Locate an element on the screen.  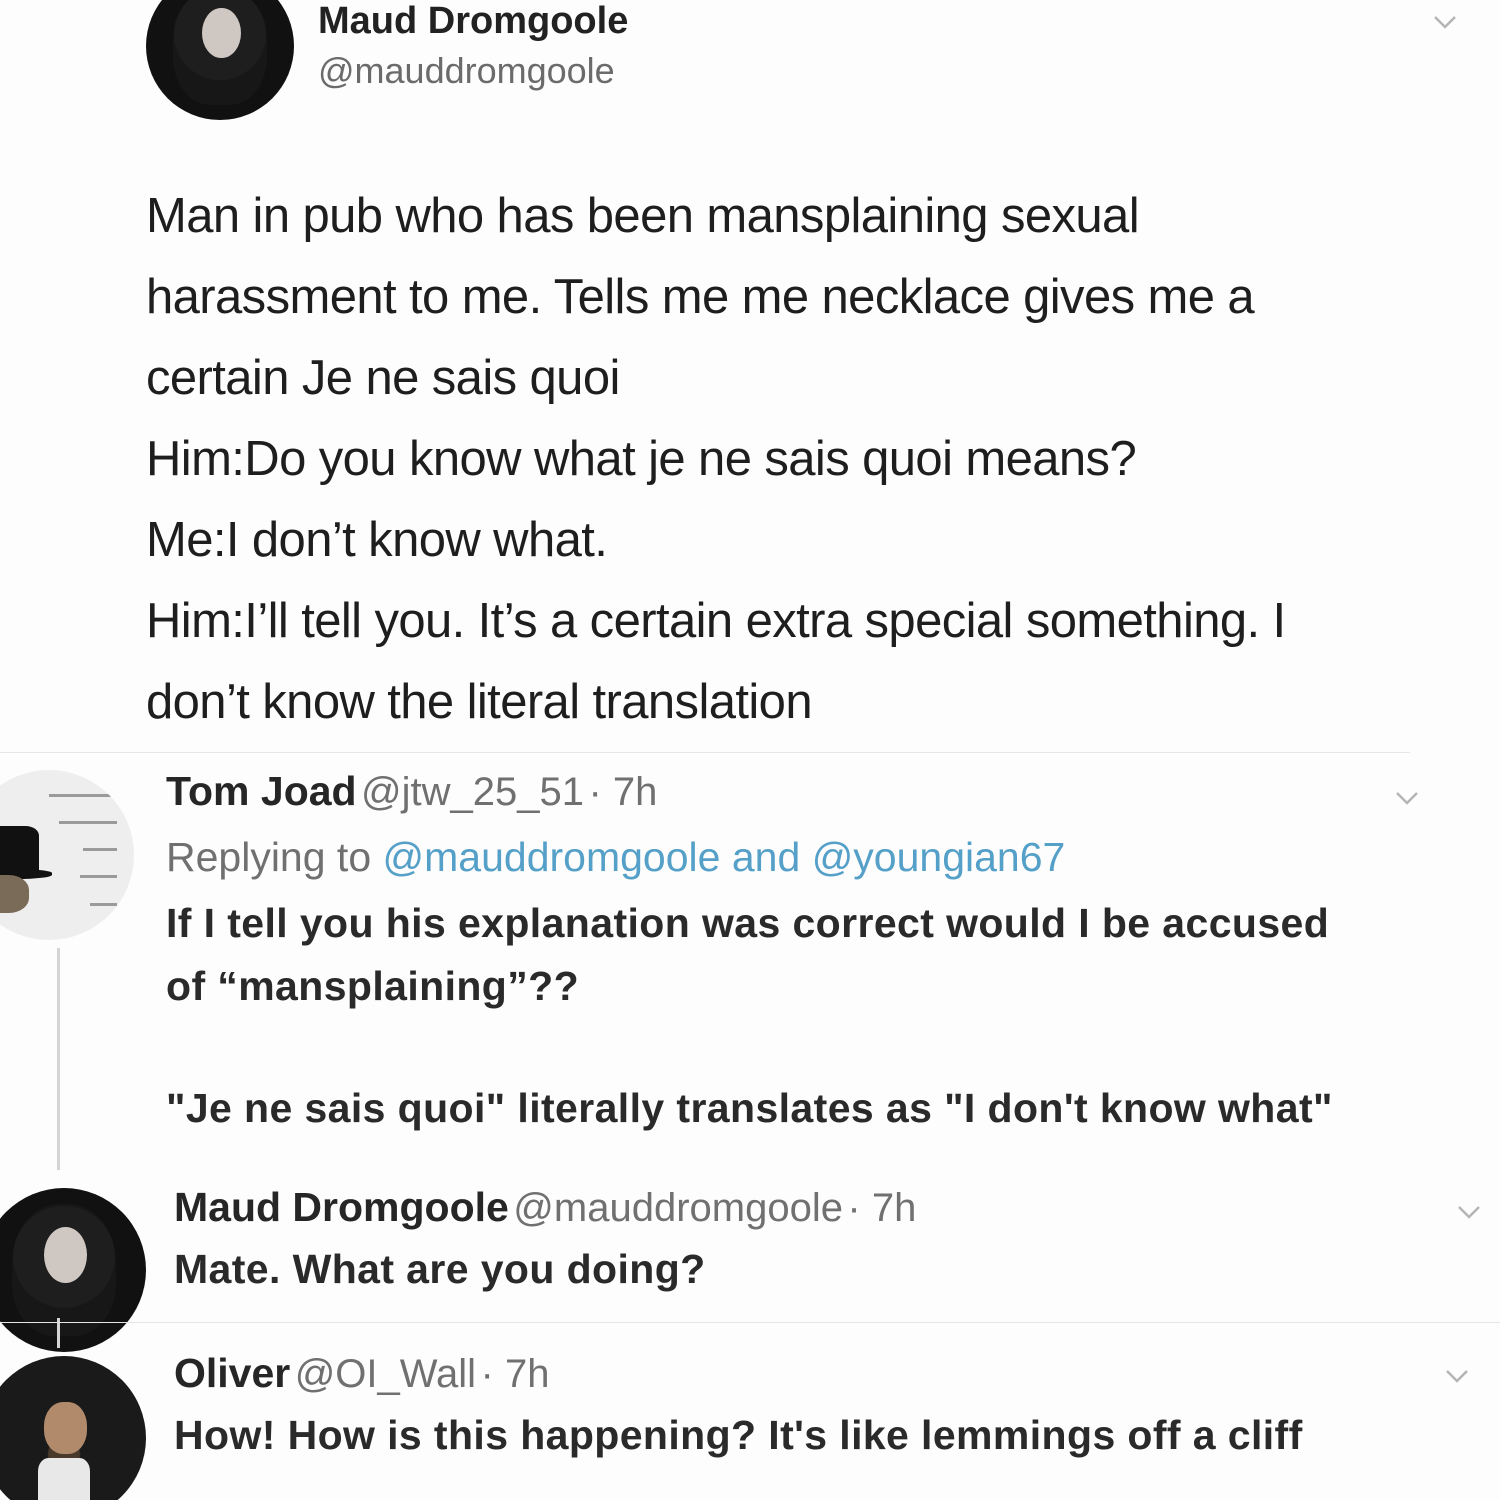
reply-author-name: Oliver is located at coordinates (232, 1373).